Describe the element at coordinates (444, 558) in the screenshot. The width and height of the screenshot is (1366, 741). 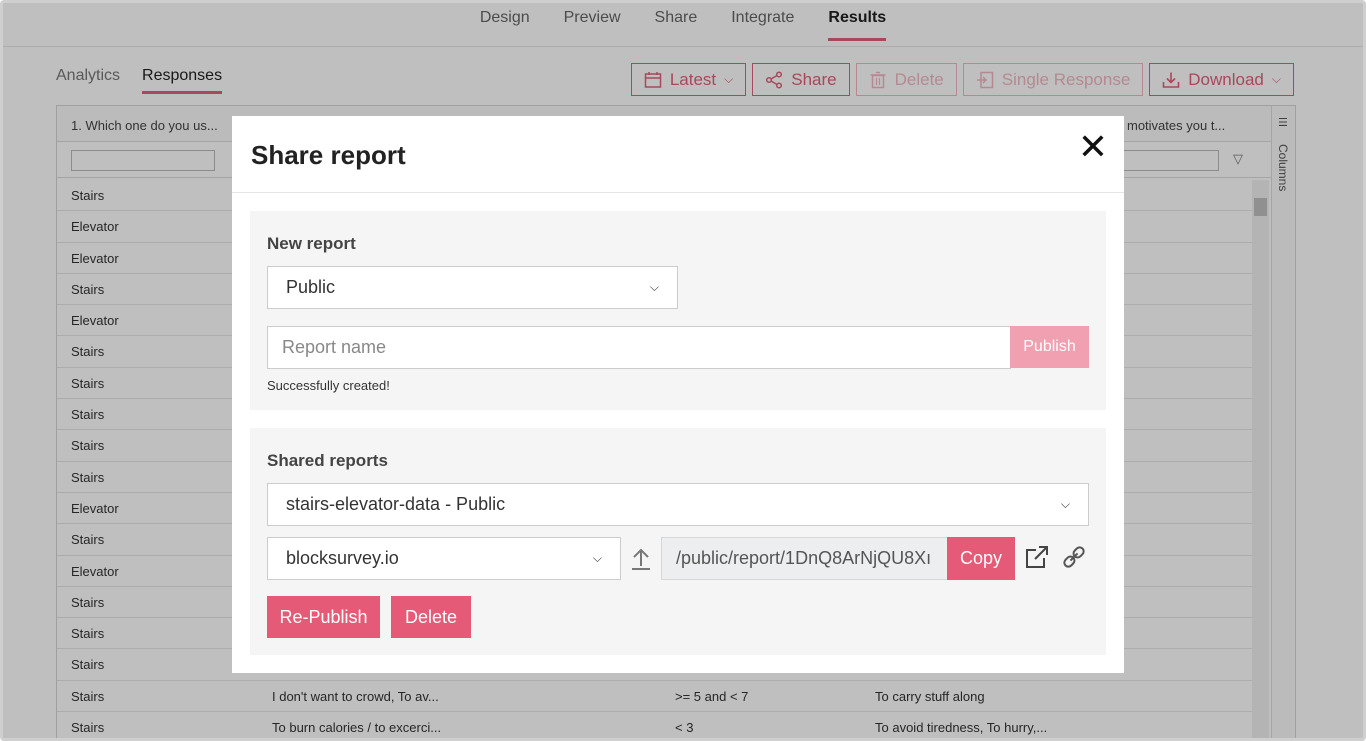
I see `domain-select: blocksurvey.io ⌵` at that location.